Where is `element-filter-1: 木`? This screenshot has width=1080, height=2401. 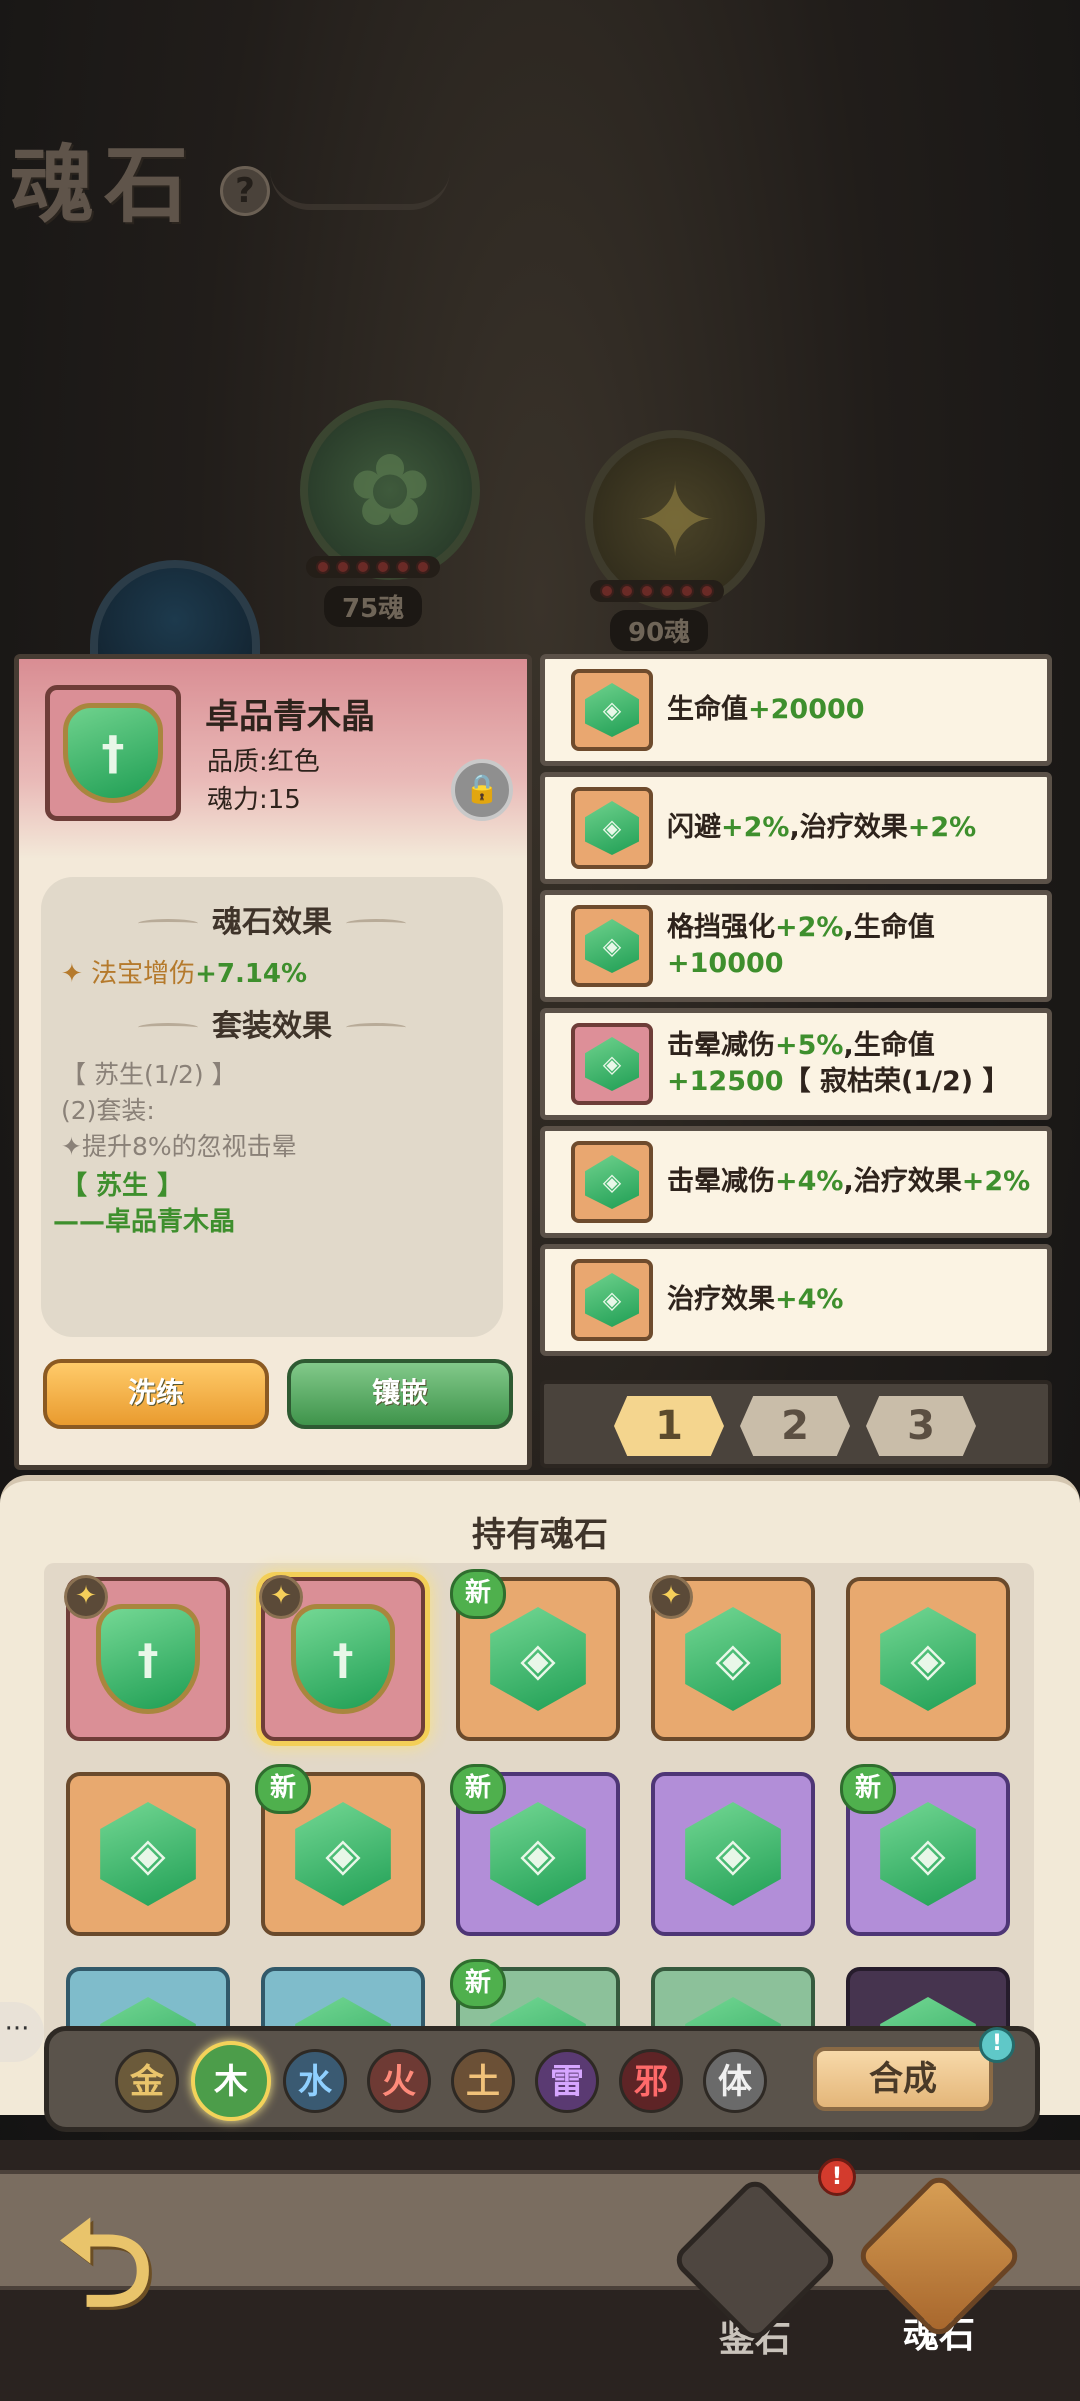
element-filter-1: 木 is located at coordinates (231, 2081).